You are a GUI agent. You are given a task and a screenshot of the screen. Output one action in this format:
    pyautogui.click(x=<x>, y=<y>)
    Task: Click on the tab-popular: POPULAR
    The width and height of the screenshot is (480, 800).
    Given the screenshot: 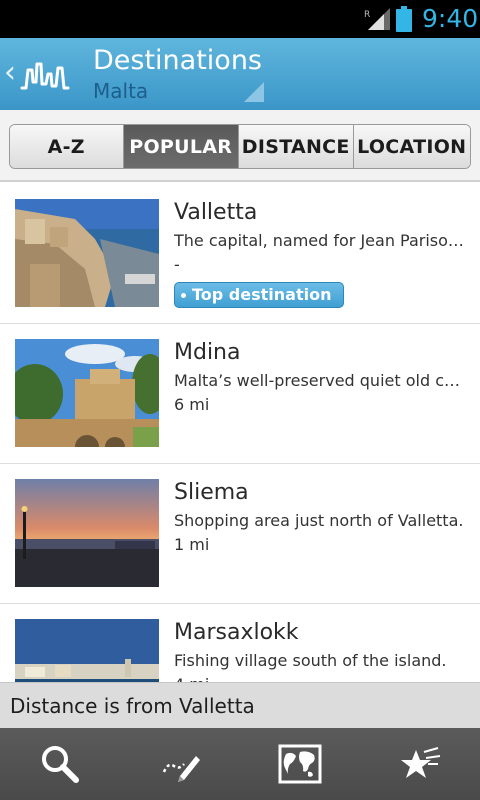 What is the action you would take?
    pyautogui.click(x=181, y=146)
    